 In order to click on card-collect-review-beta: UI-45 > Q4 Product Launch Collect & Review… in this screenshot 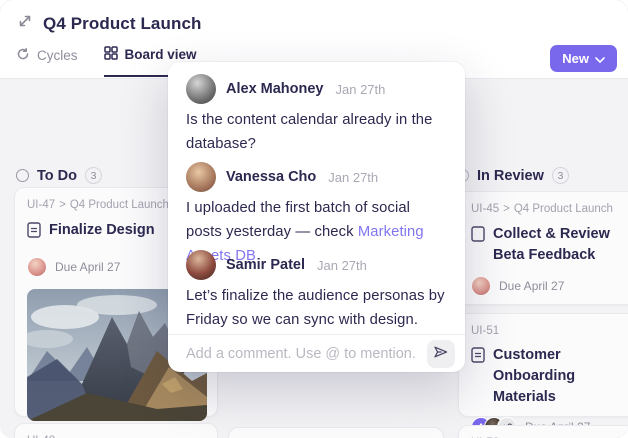, I will do `click(543, 248)`.